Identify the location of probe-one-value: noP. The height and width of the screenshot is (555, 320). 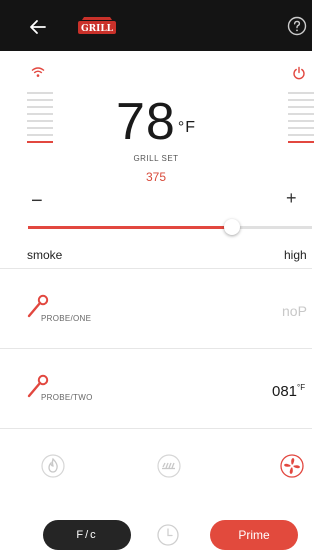
(294, 311).